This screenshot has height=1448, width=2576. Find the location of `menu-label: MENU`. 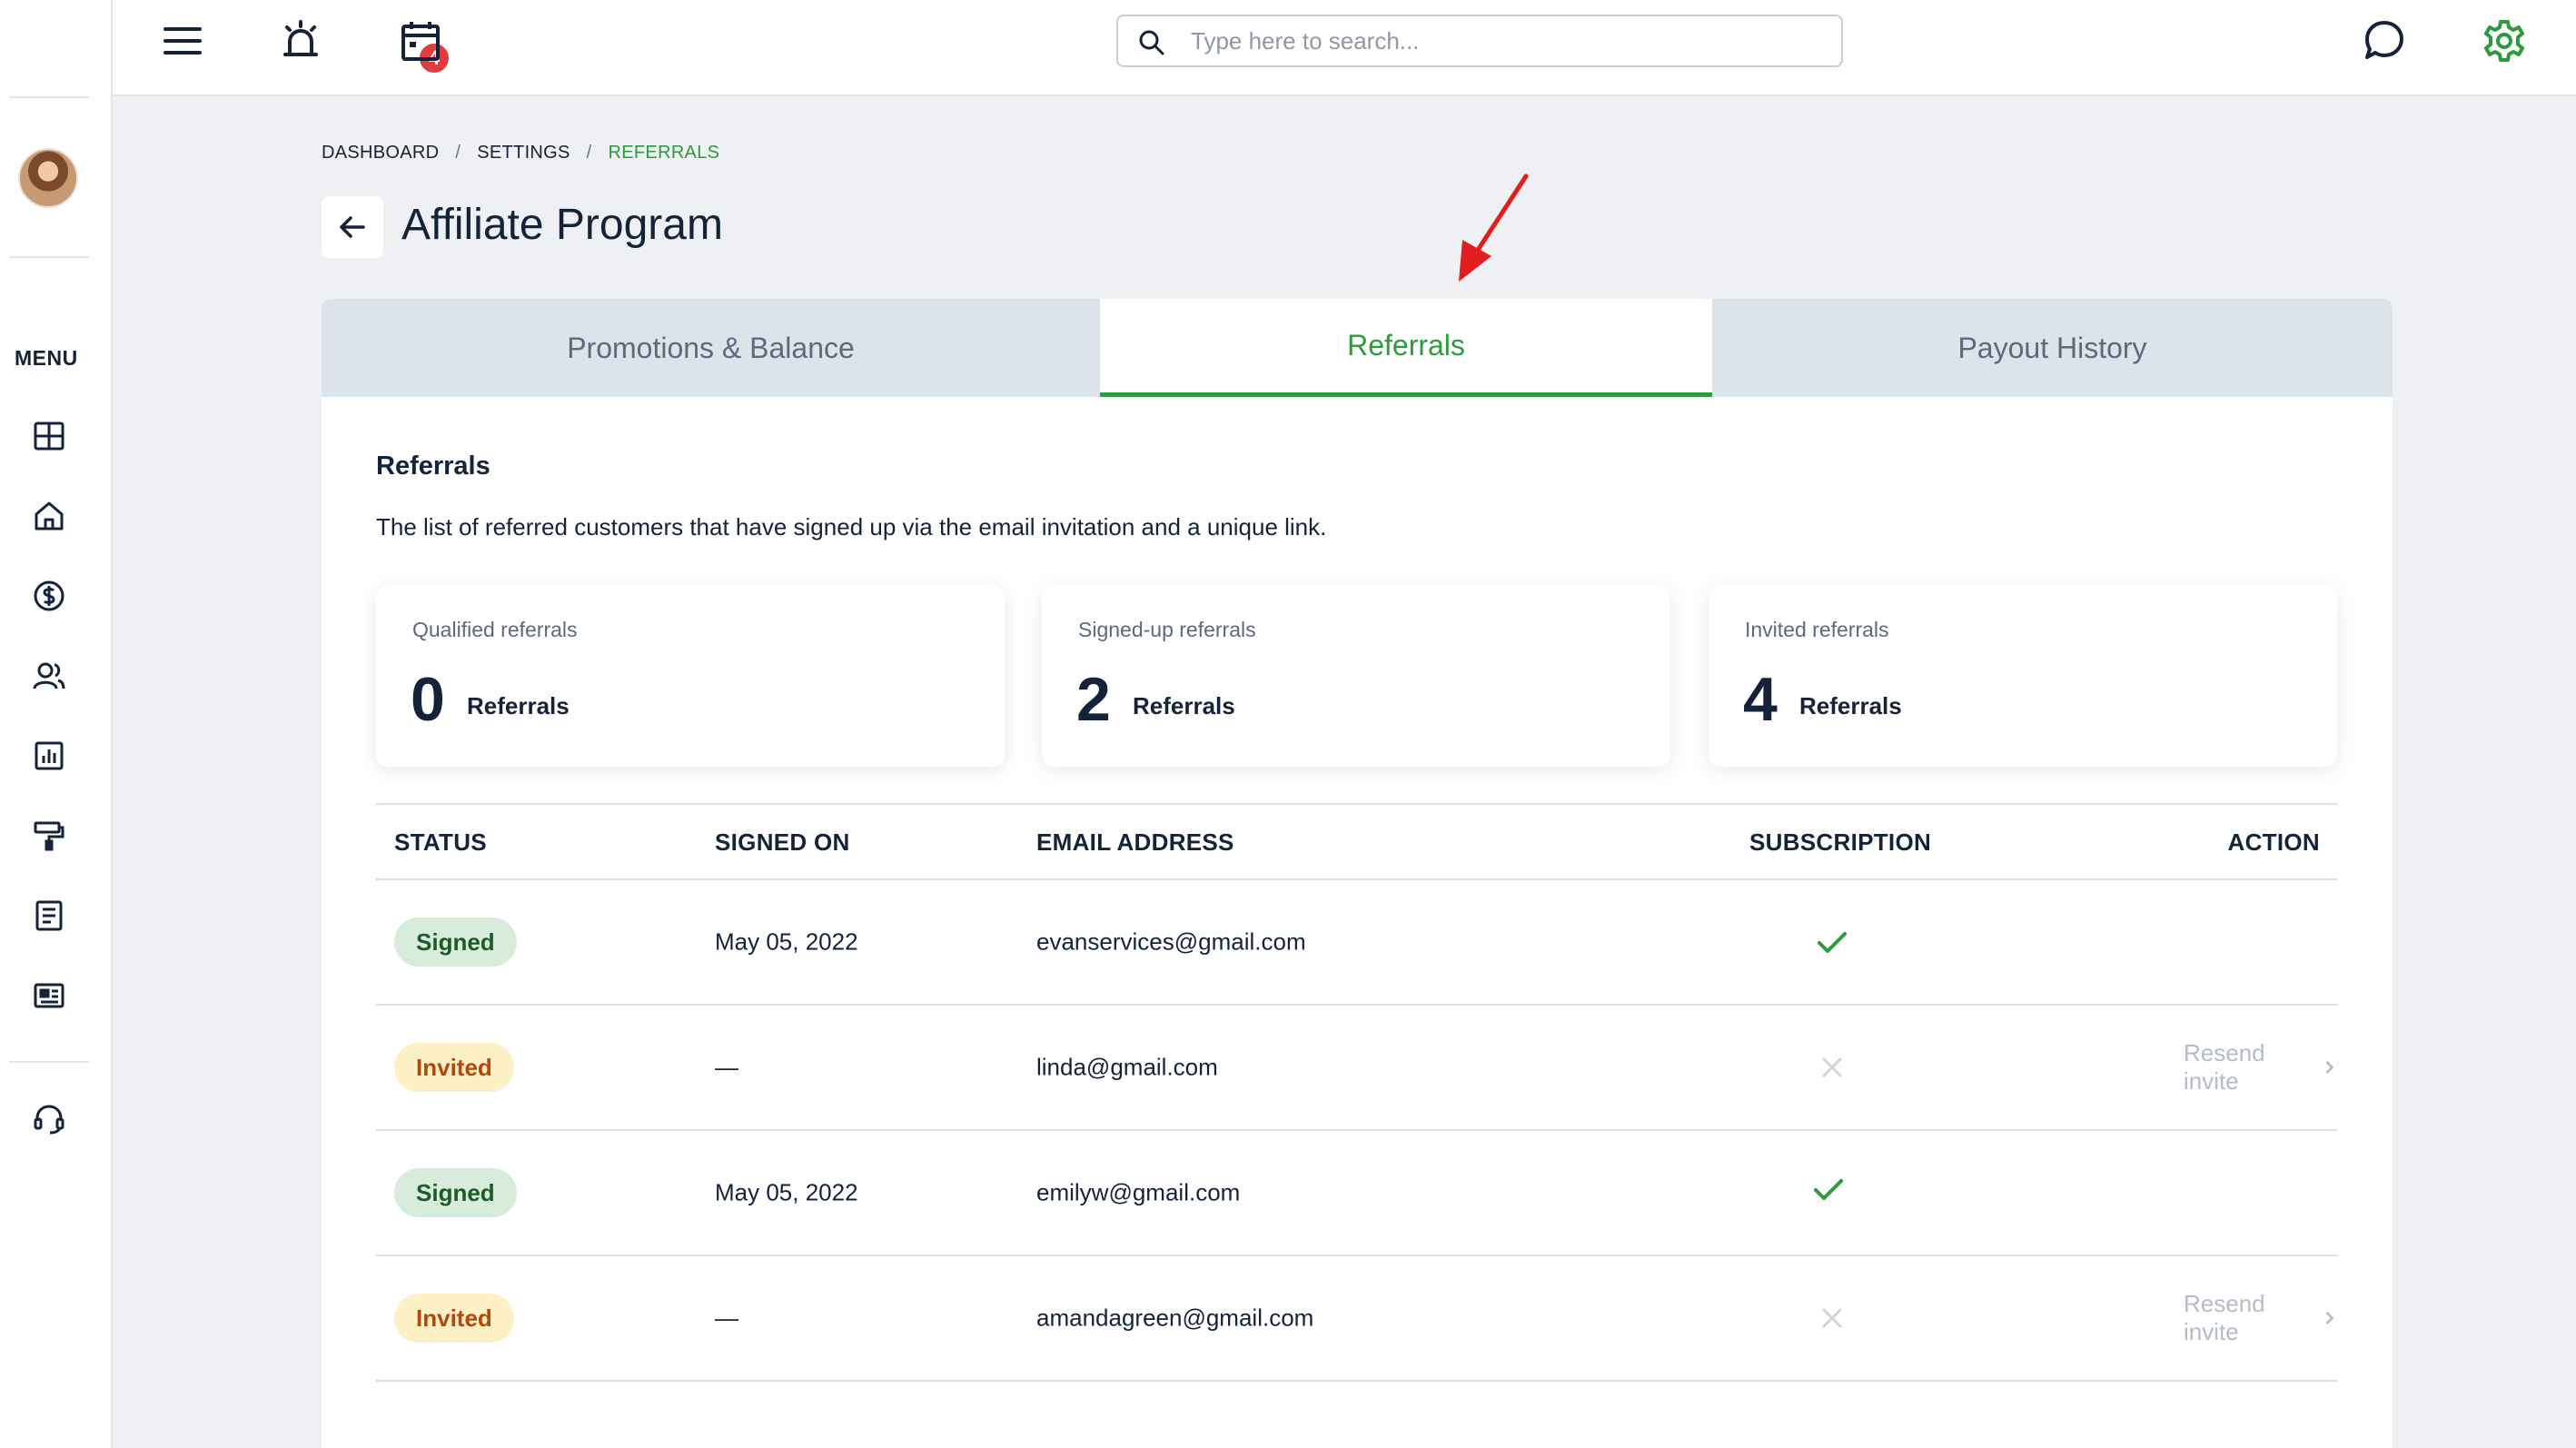

menu-label: MENU is located at coordinates (46, 358).